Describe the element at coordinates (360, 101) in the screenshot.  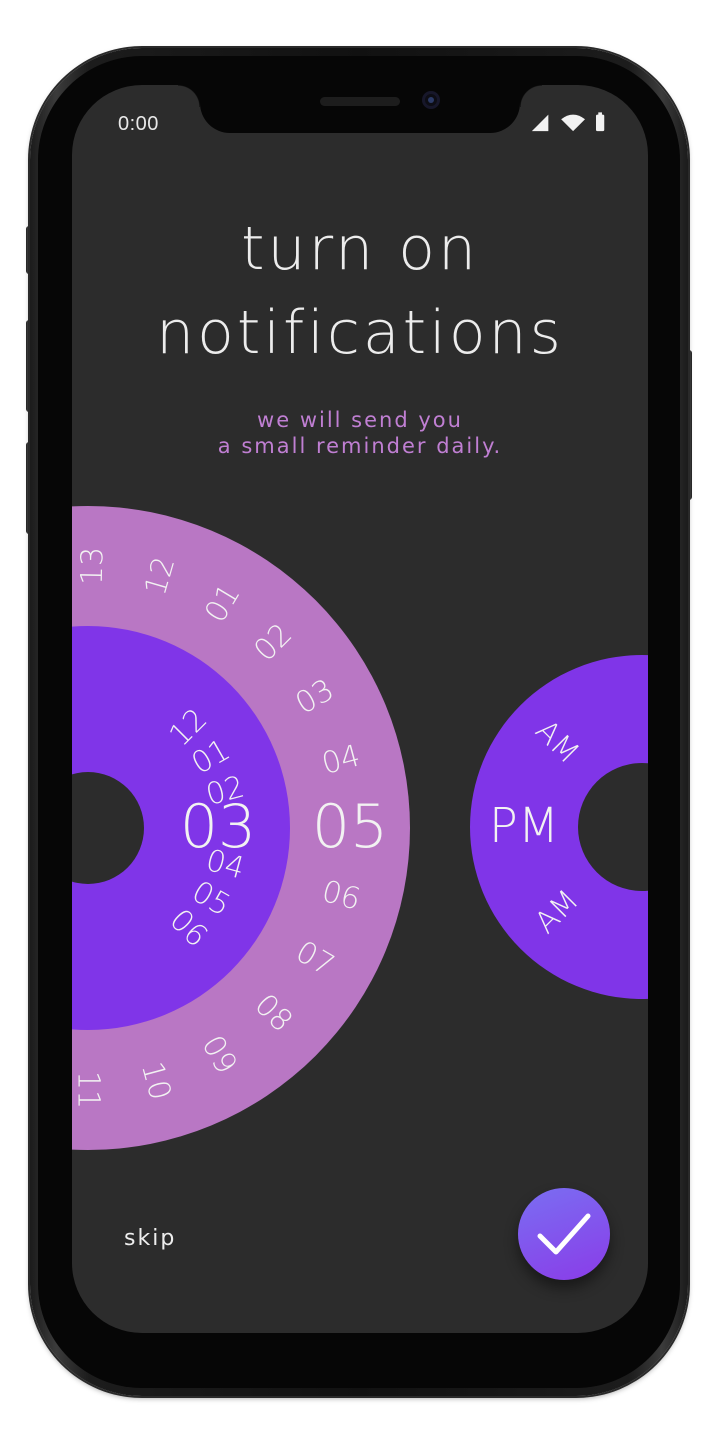
I see `speaker-grille` at that location.